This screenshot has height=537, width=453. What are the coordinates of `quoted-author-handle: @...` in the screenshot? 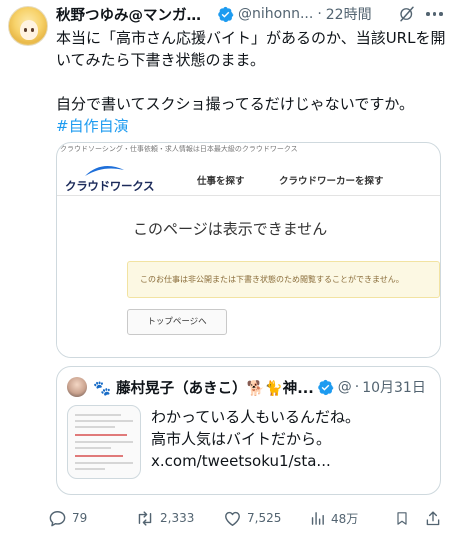 It's located at (344, 387).